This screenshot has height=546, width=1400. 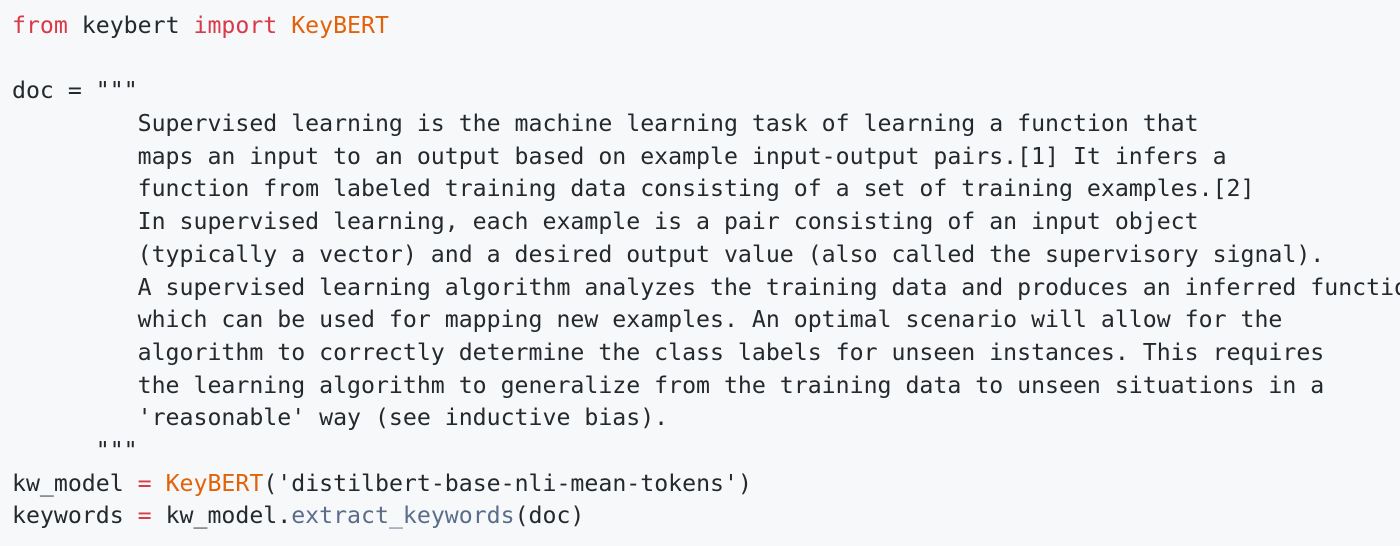 What do you see at coordinates (549, 516) in the screenshot?
I see `method-argument: (doc)` at bounding box center [549, 516].